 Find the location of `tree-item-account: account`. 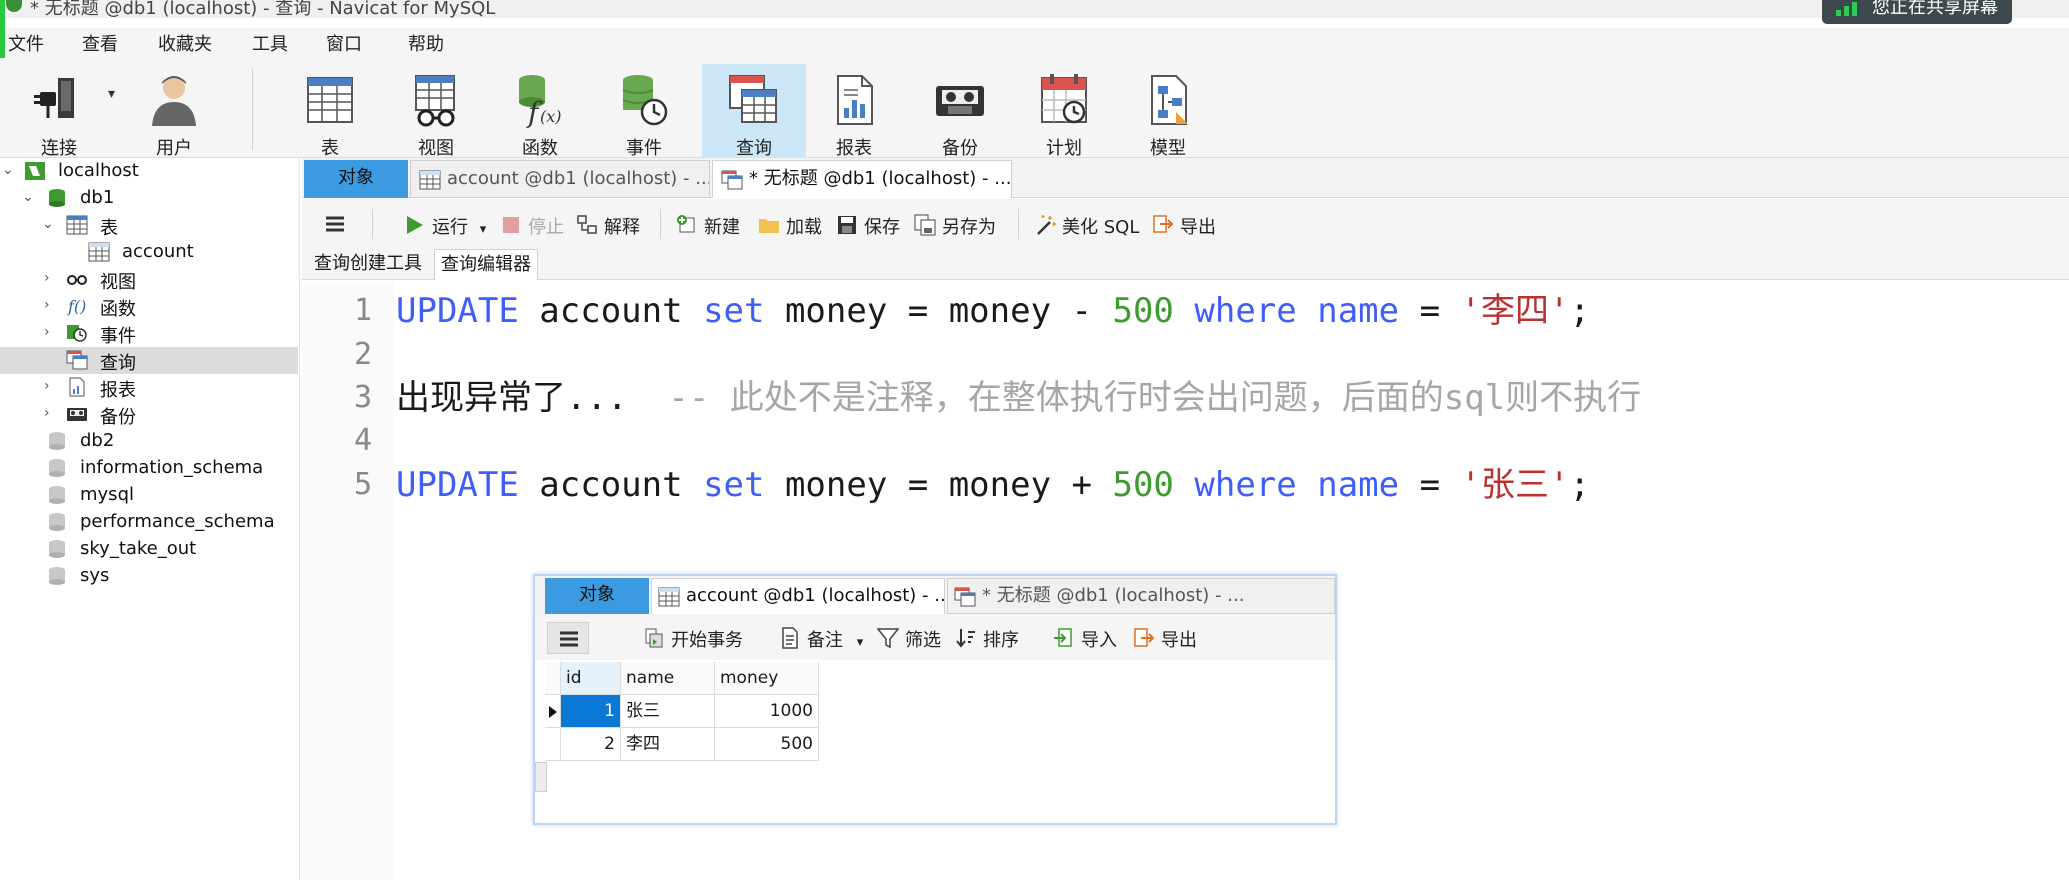

tree-item-account: account is located at coordinates (149, 252).